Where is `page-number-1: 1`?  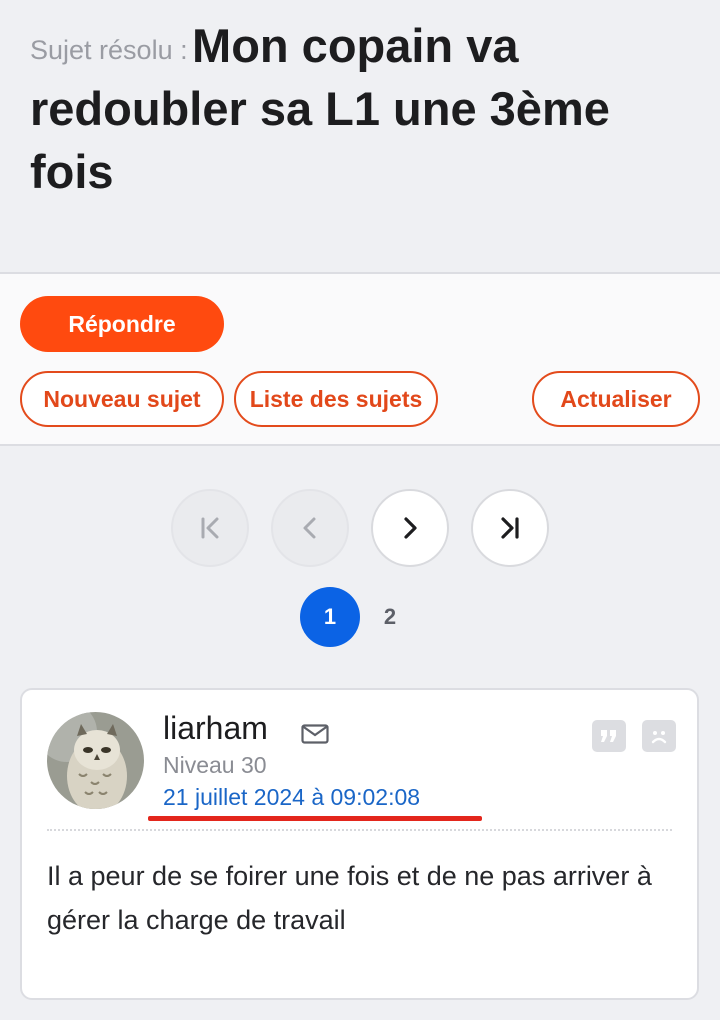
page-number-1: 1 is located at coordinates (330, 617).